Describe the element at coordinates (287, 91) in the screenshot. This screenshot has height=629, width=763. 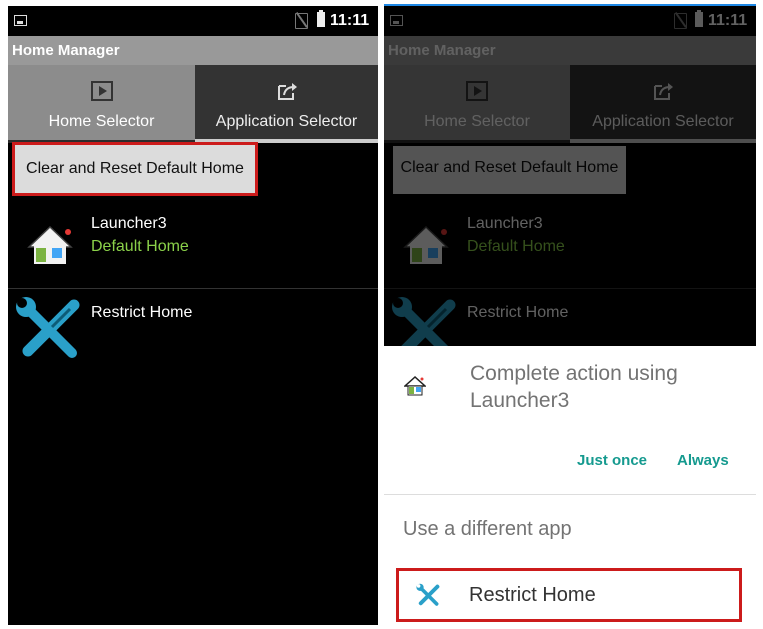
I see `share-icon` at that location.